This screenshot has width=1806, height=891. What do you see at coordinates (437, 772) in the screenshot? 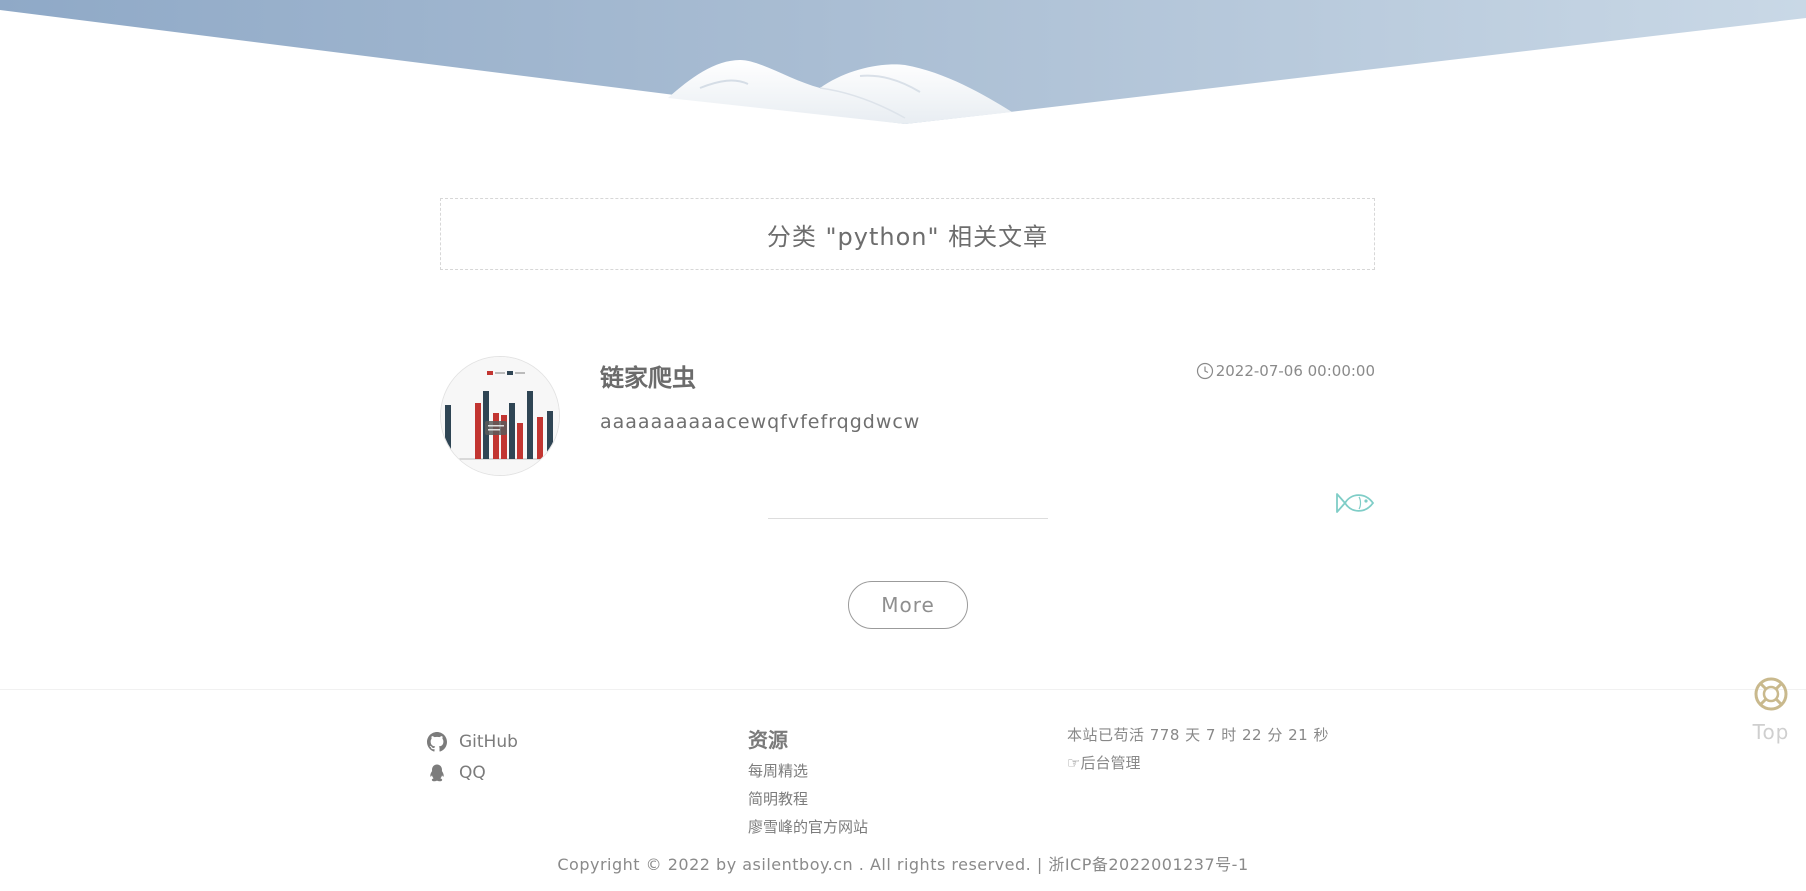
I see `qq-icon` at bounding box center [437, 772].